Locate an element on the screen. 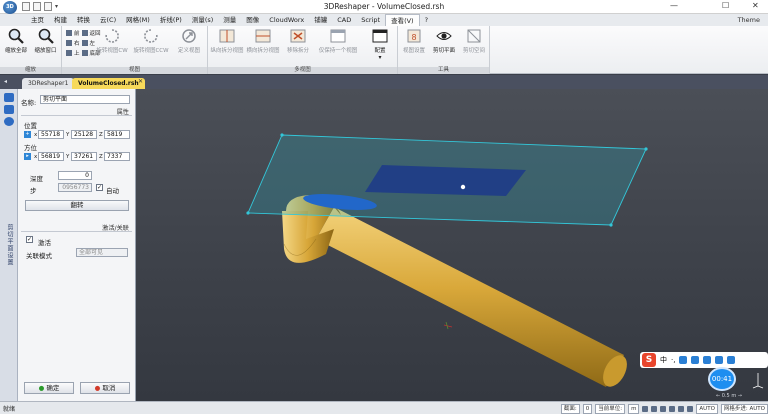 This screenshot has width=768, height=414. zoom-all-label: 缩放全部 is located at coordinates (15, 51).